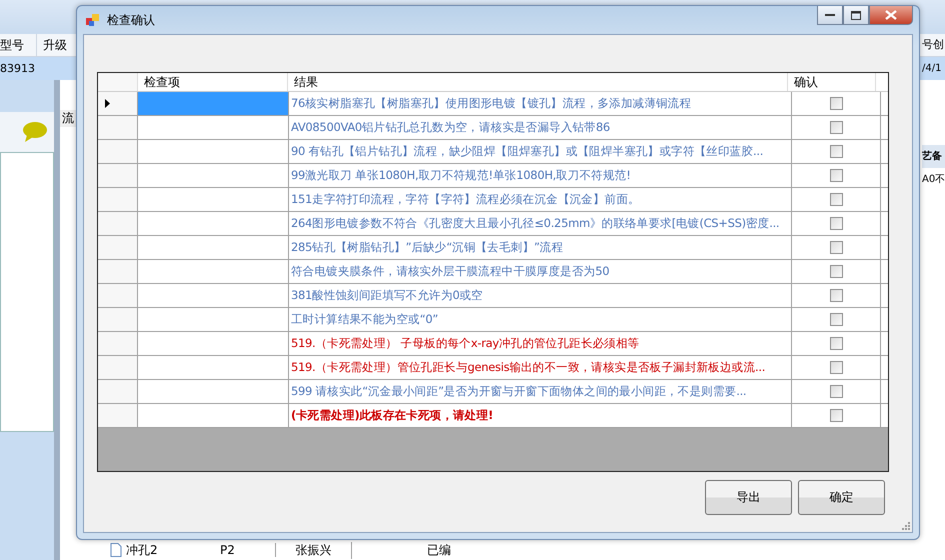 The width and height of the screenshot is (945, 560). What do you see at coordinates (540, 319) in the screenshot?
I see `table-cell: 工时计算结果不能为空或“0”` at bounding box center [540, 319].